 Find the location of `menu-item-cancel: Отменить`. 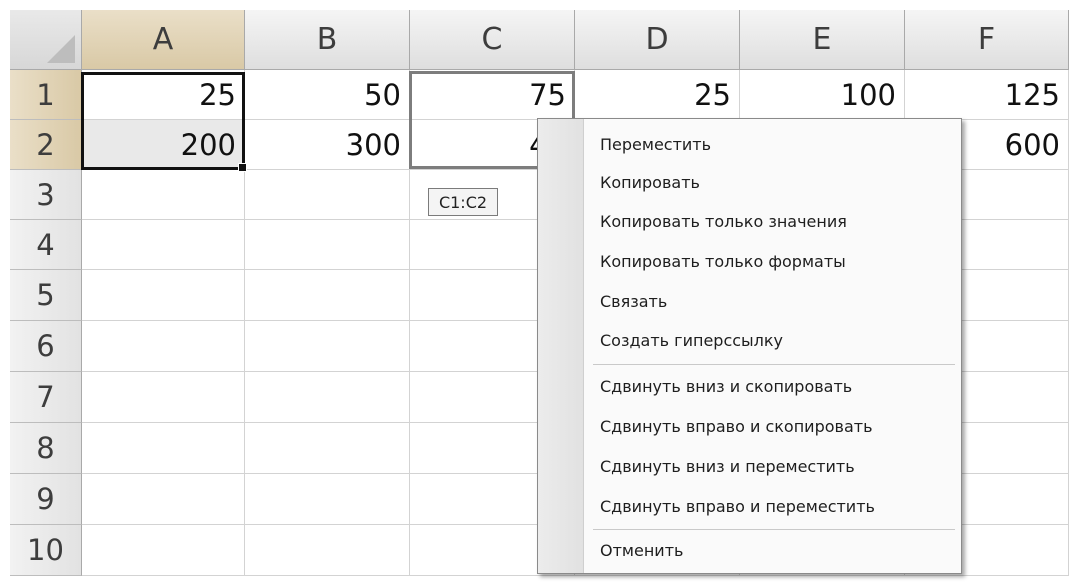

menu-item-cancel: Отменить is located at coordinates (641, 550).